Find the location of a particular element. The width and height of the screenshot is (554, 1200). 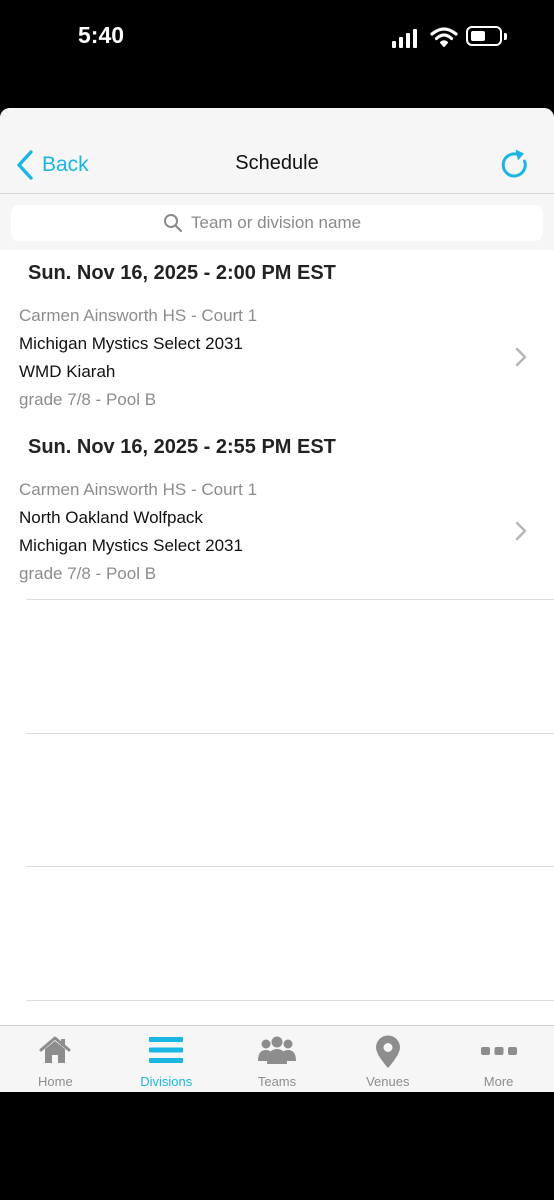

more-dots-icon is located at coordinates (498, 1051).